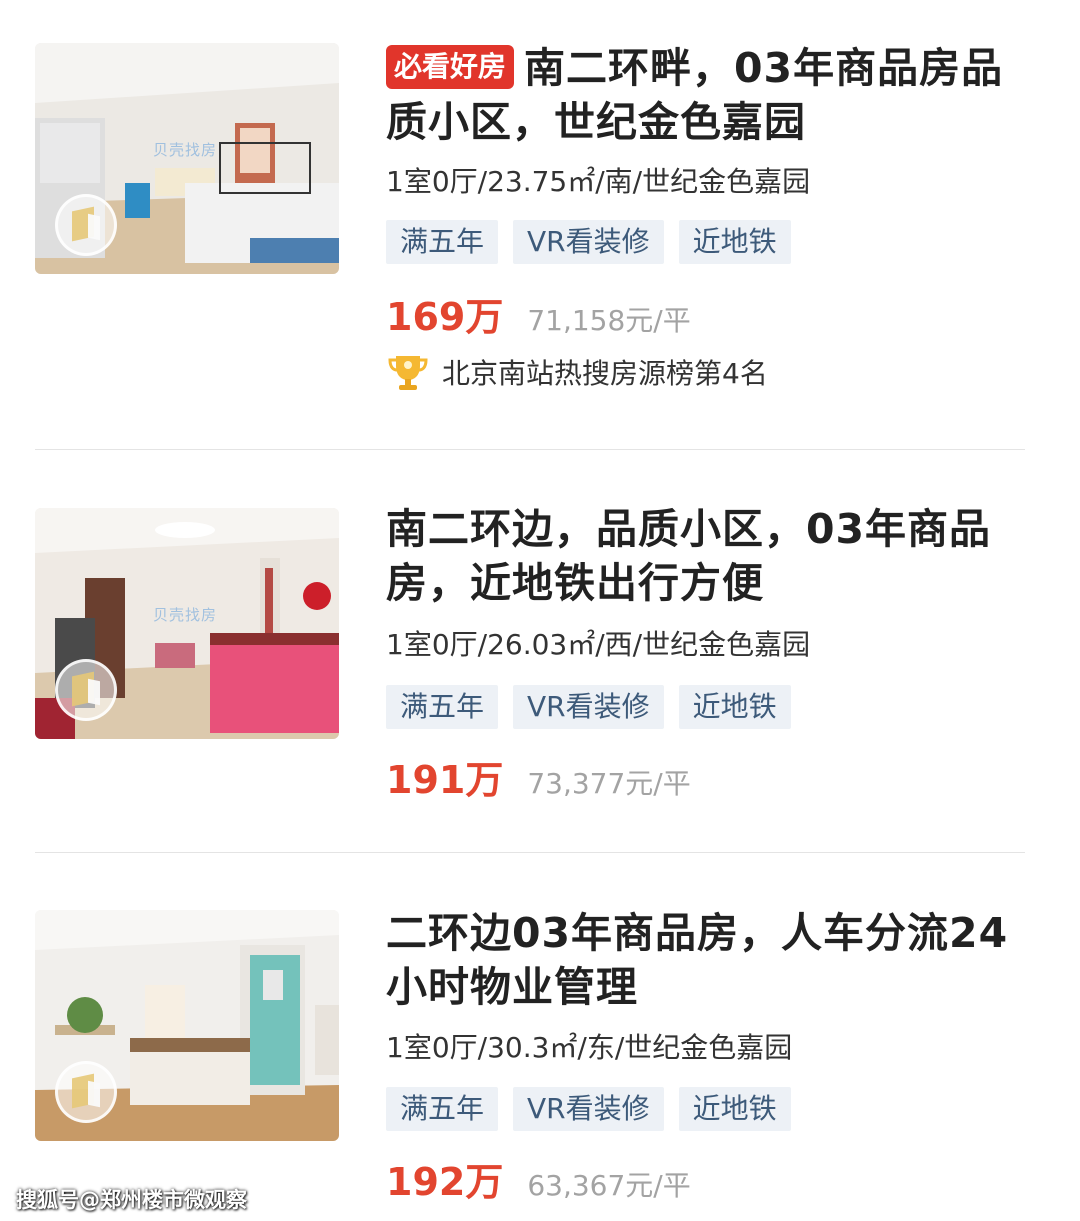 This screenshot has width=1080, height=1221. What do you see at coordinates (445, 780) in the screenshot?
I see `total-price: 191万` at bounding box center [445, 780].